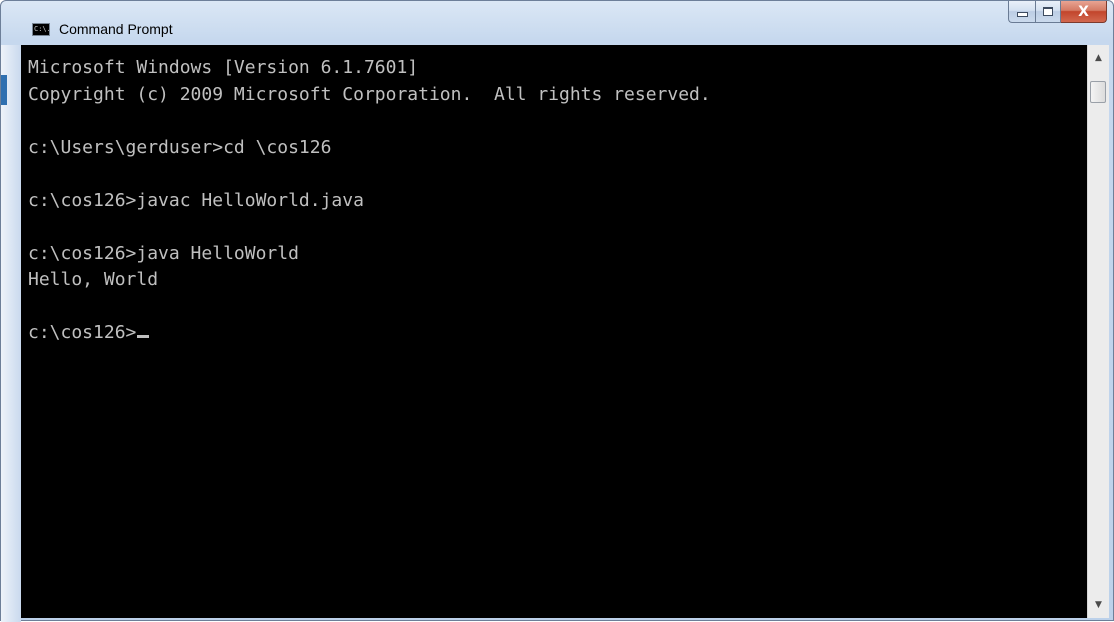 This screenshot has width=1114, height=622. Describe the element at coordinates (163, 253) in the screenshot. I see `console-line: c:\cos126>java HelloWorld` at that location.